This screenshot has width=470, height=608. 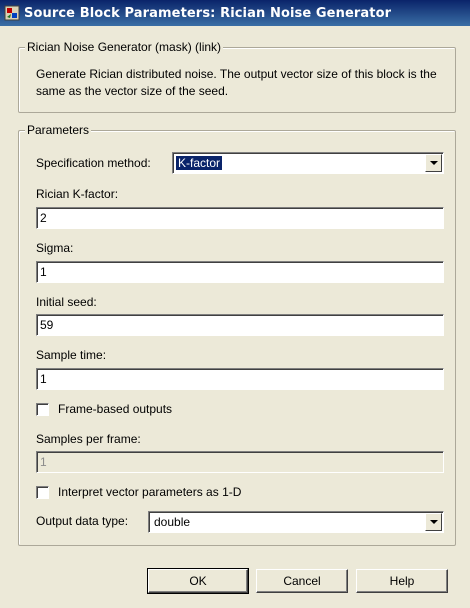 I want to click on sigma-input: 1, so click(x=240, y=272).